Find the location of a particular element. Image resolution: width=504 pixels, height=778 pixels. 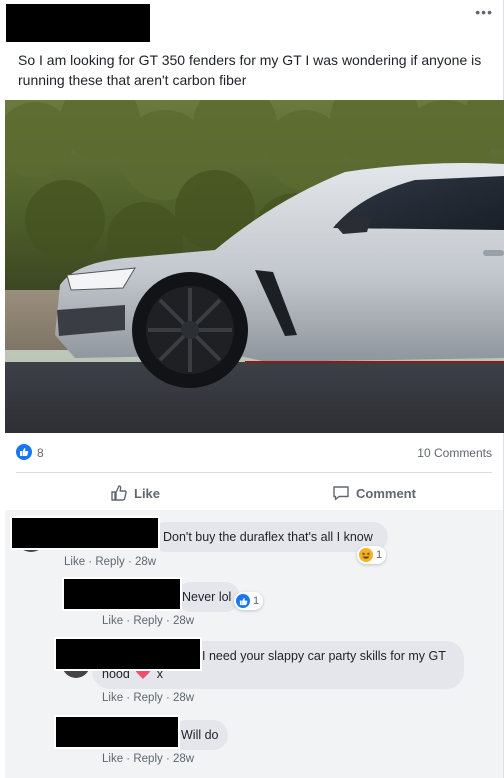

comment-text: Will do is located at coordinates (200, 735).